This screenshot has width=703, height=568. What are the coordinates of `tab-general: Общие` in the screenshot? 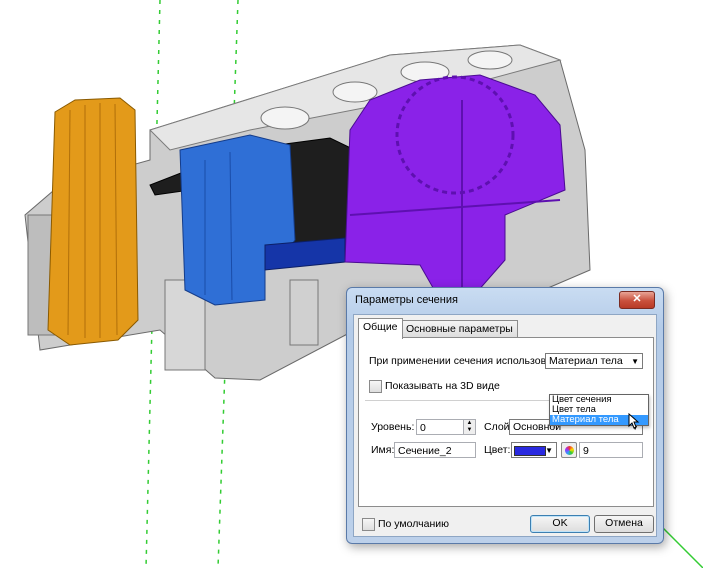 It's located at (380, 328).